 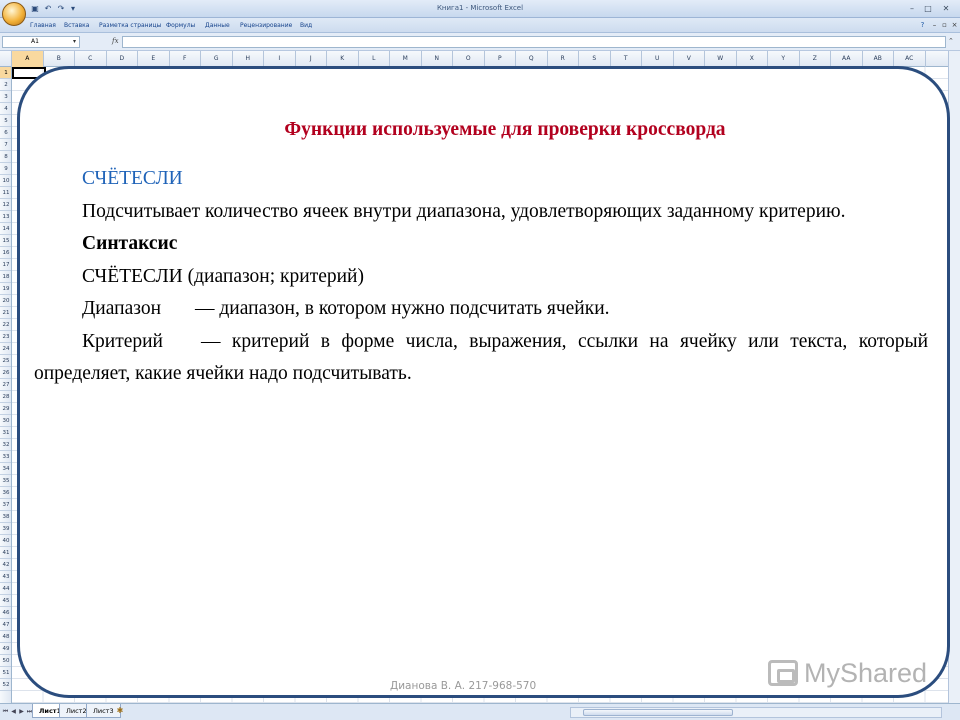 What do you see at coordinates (21, 711) in the screenshot?
I see `next-sheet-icon: ▶` at bounding box center [21, 711].